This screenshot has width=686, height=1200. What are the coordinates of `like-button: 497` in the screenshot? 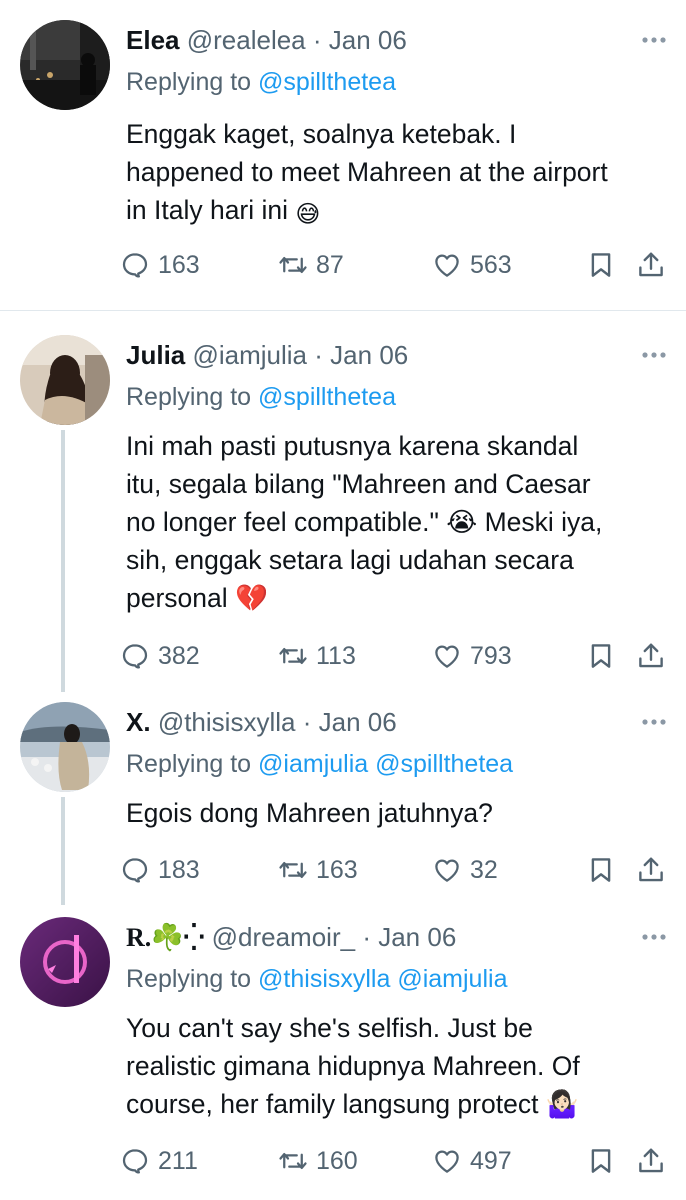 It's located at (472, 1161).